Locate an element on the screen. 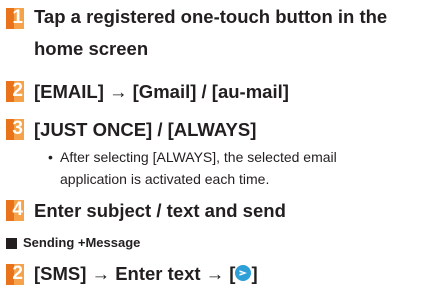 The image size is (447, 291). step-number: 4 is located at coordinates (17, 210).